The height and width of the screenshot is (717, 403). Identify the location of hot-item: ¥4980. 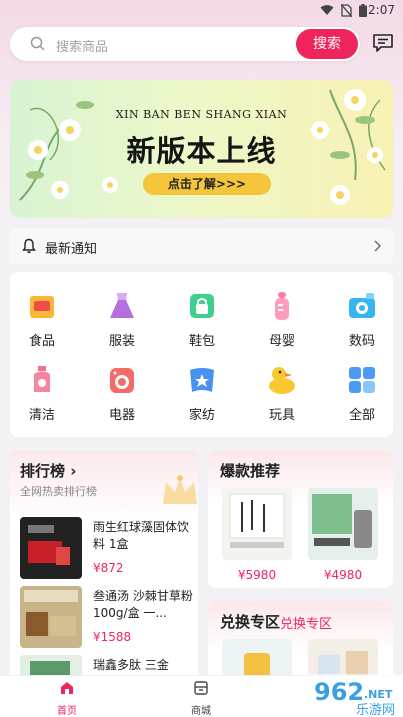
(343, 535).